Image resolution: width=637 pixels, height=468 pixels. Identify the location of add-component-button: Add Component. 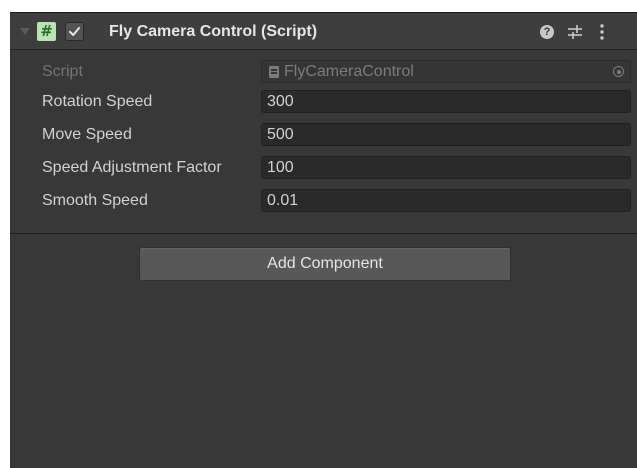
(325, 264).